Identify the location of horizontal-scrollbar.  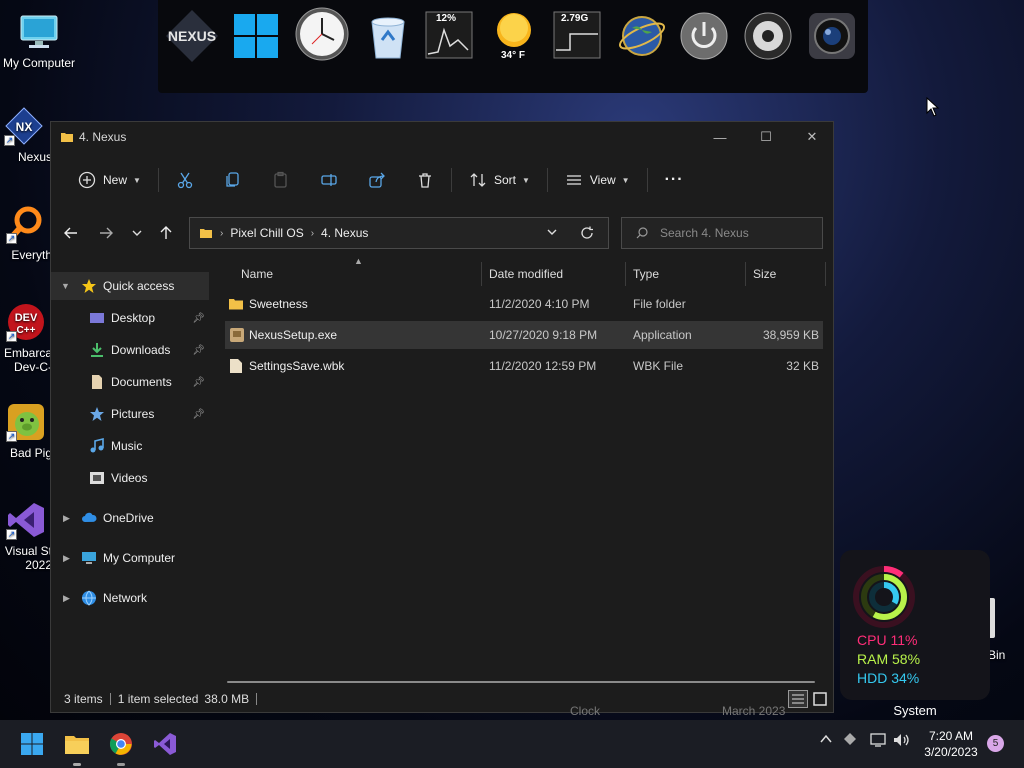
(521, 682).